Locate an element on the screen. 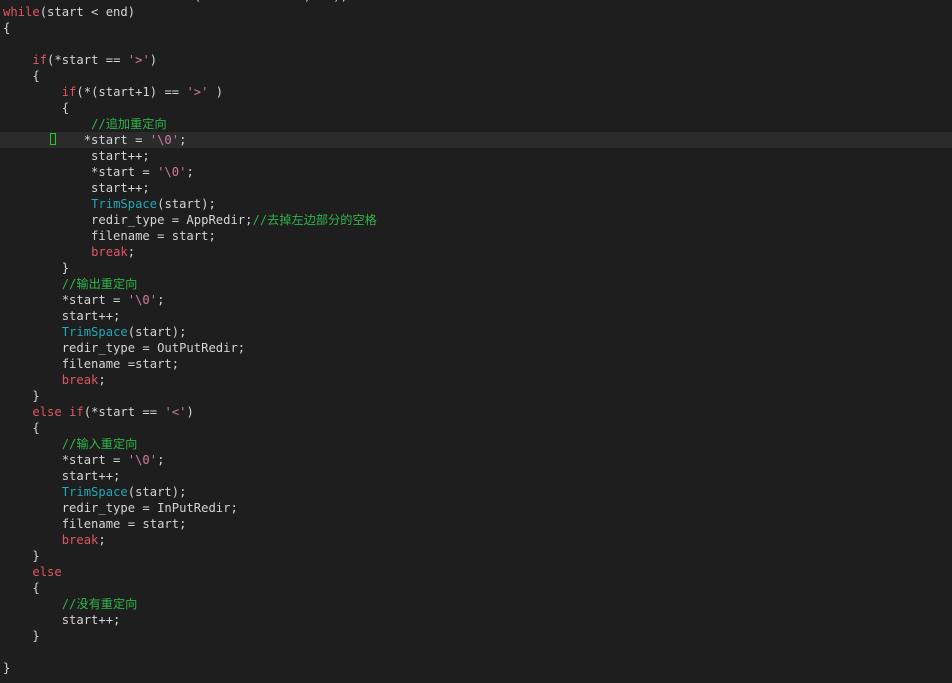  keyword-token: if is located at coordinates (69, 92).